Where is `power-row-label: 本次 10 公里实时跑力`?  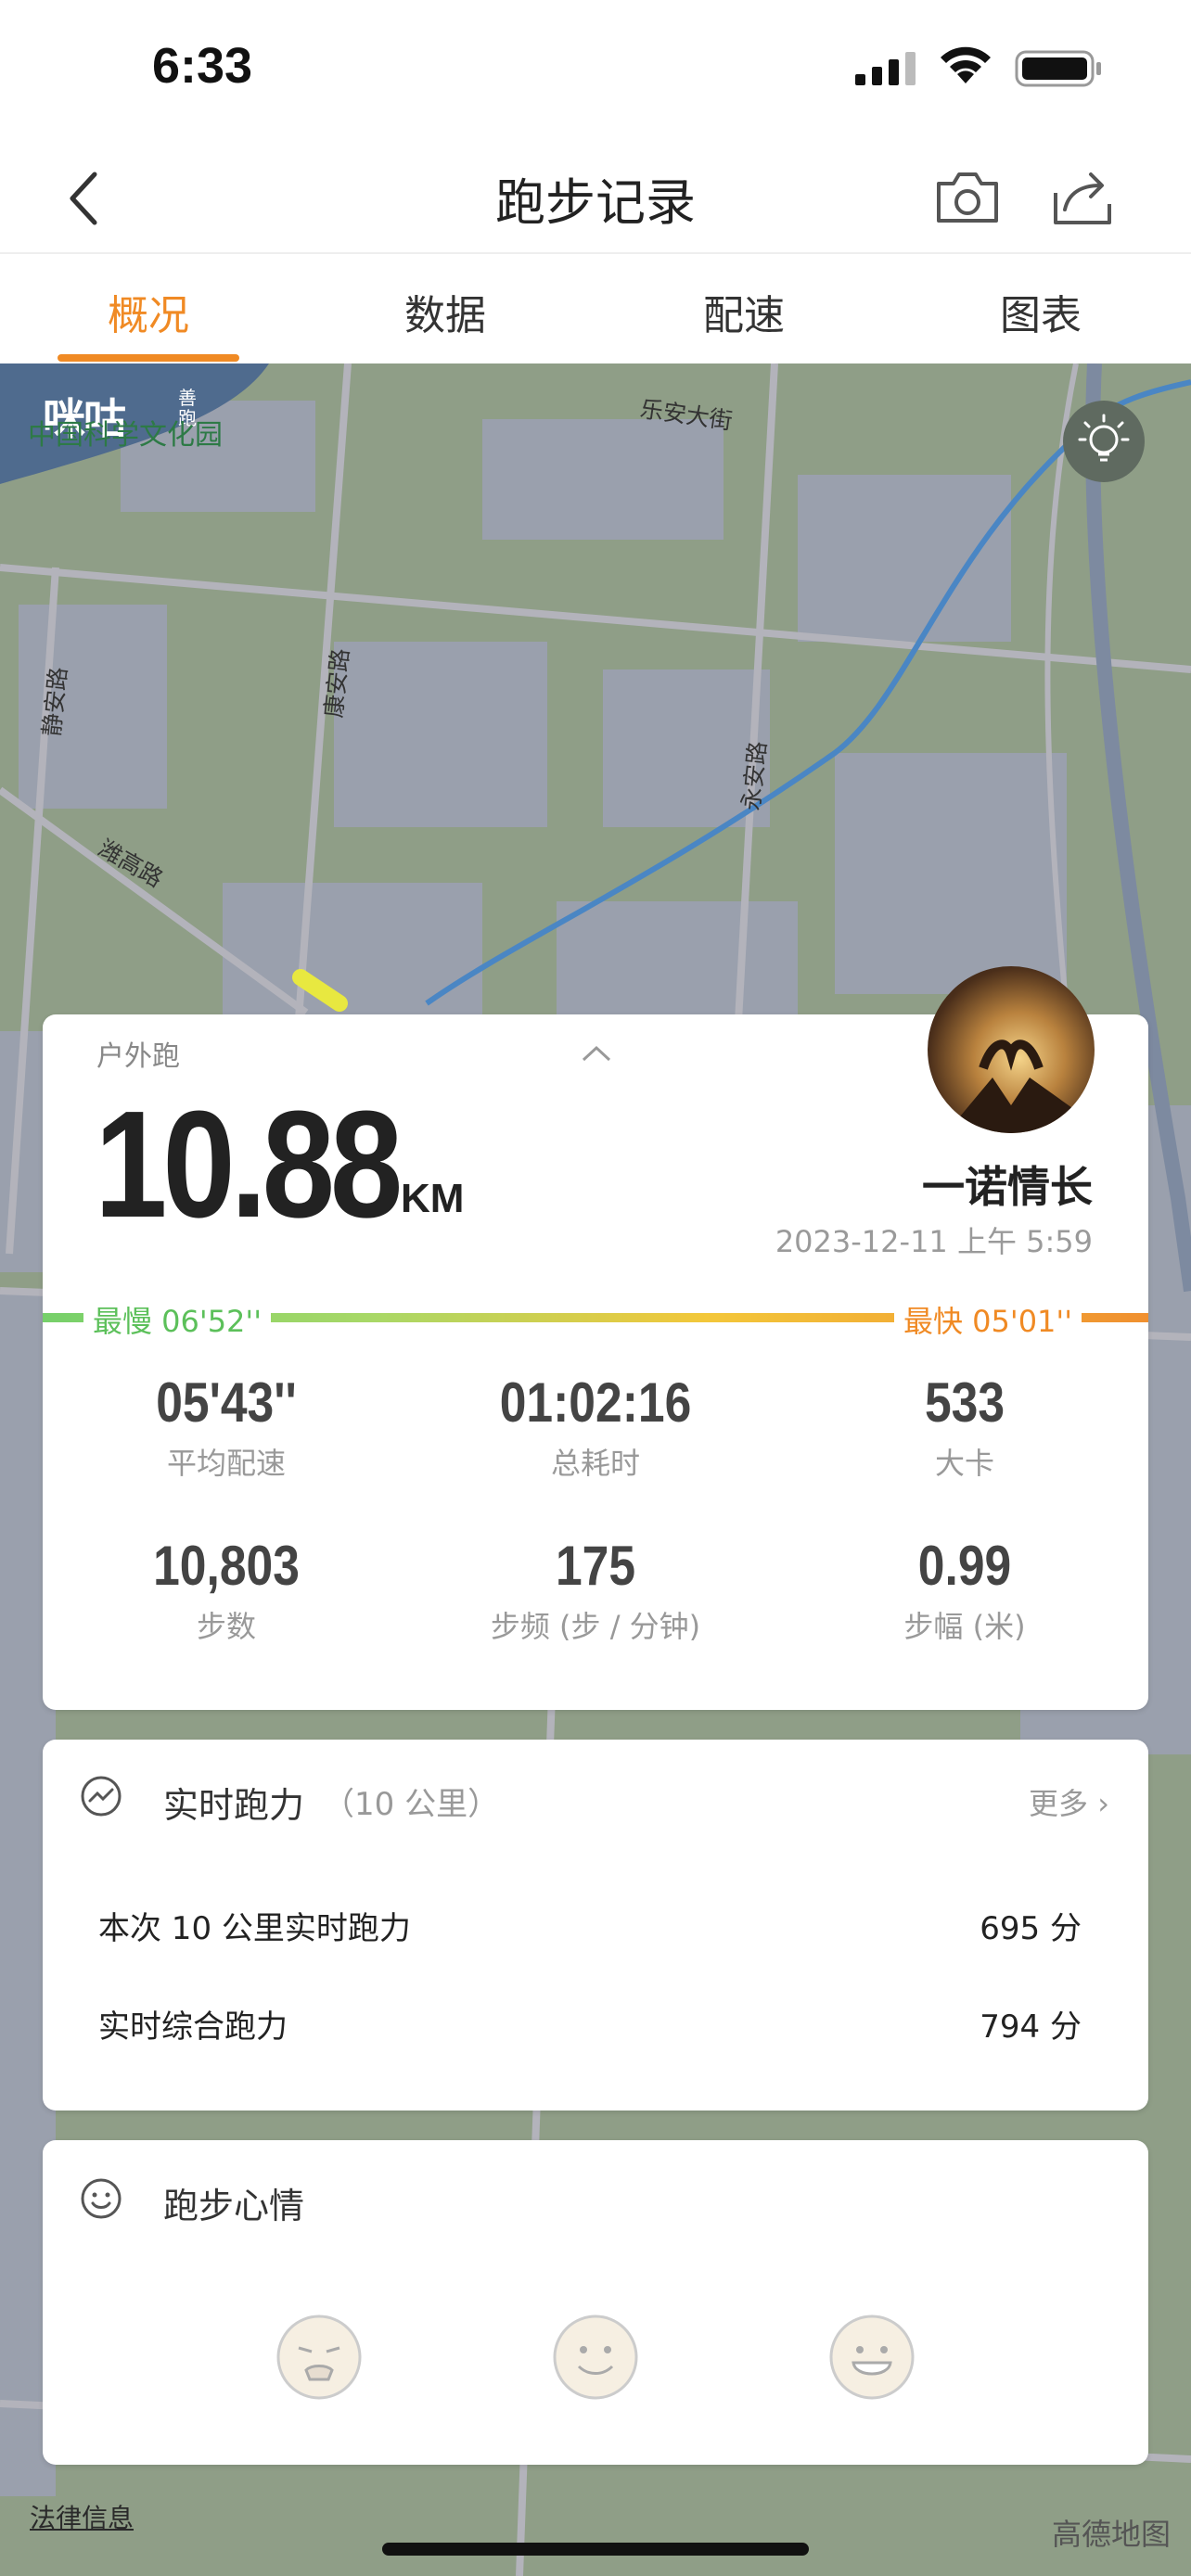
power-row-label: 本次 10 公里实时跑力 is located at coordinates (254, 1928).